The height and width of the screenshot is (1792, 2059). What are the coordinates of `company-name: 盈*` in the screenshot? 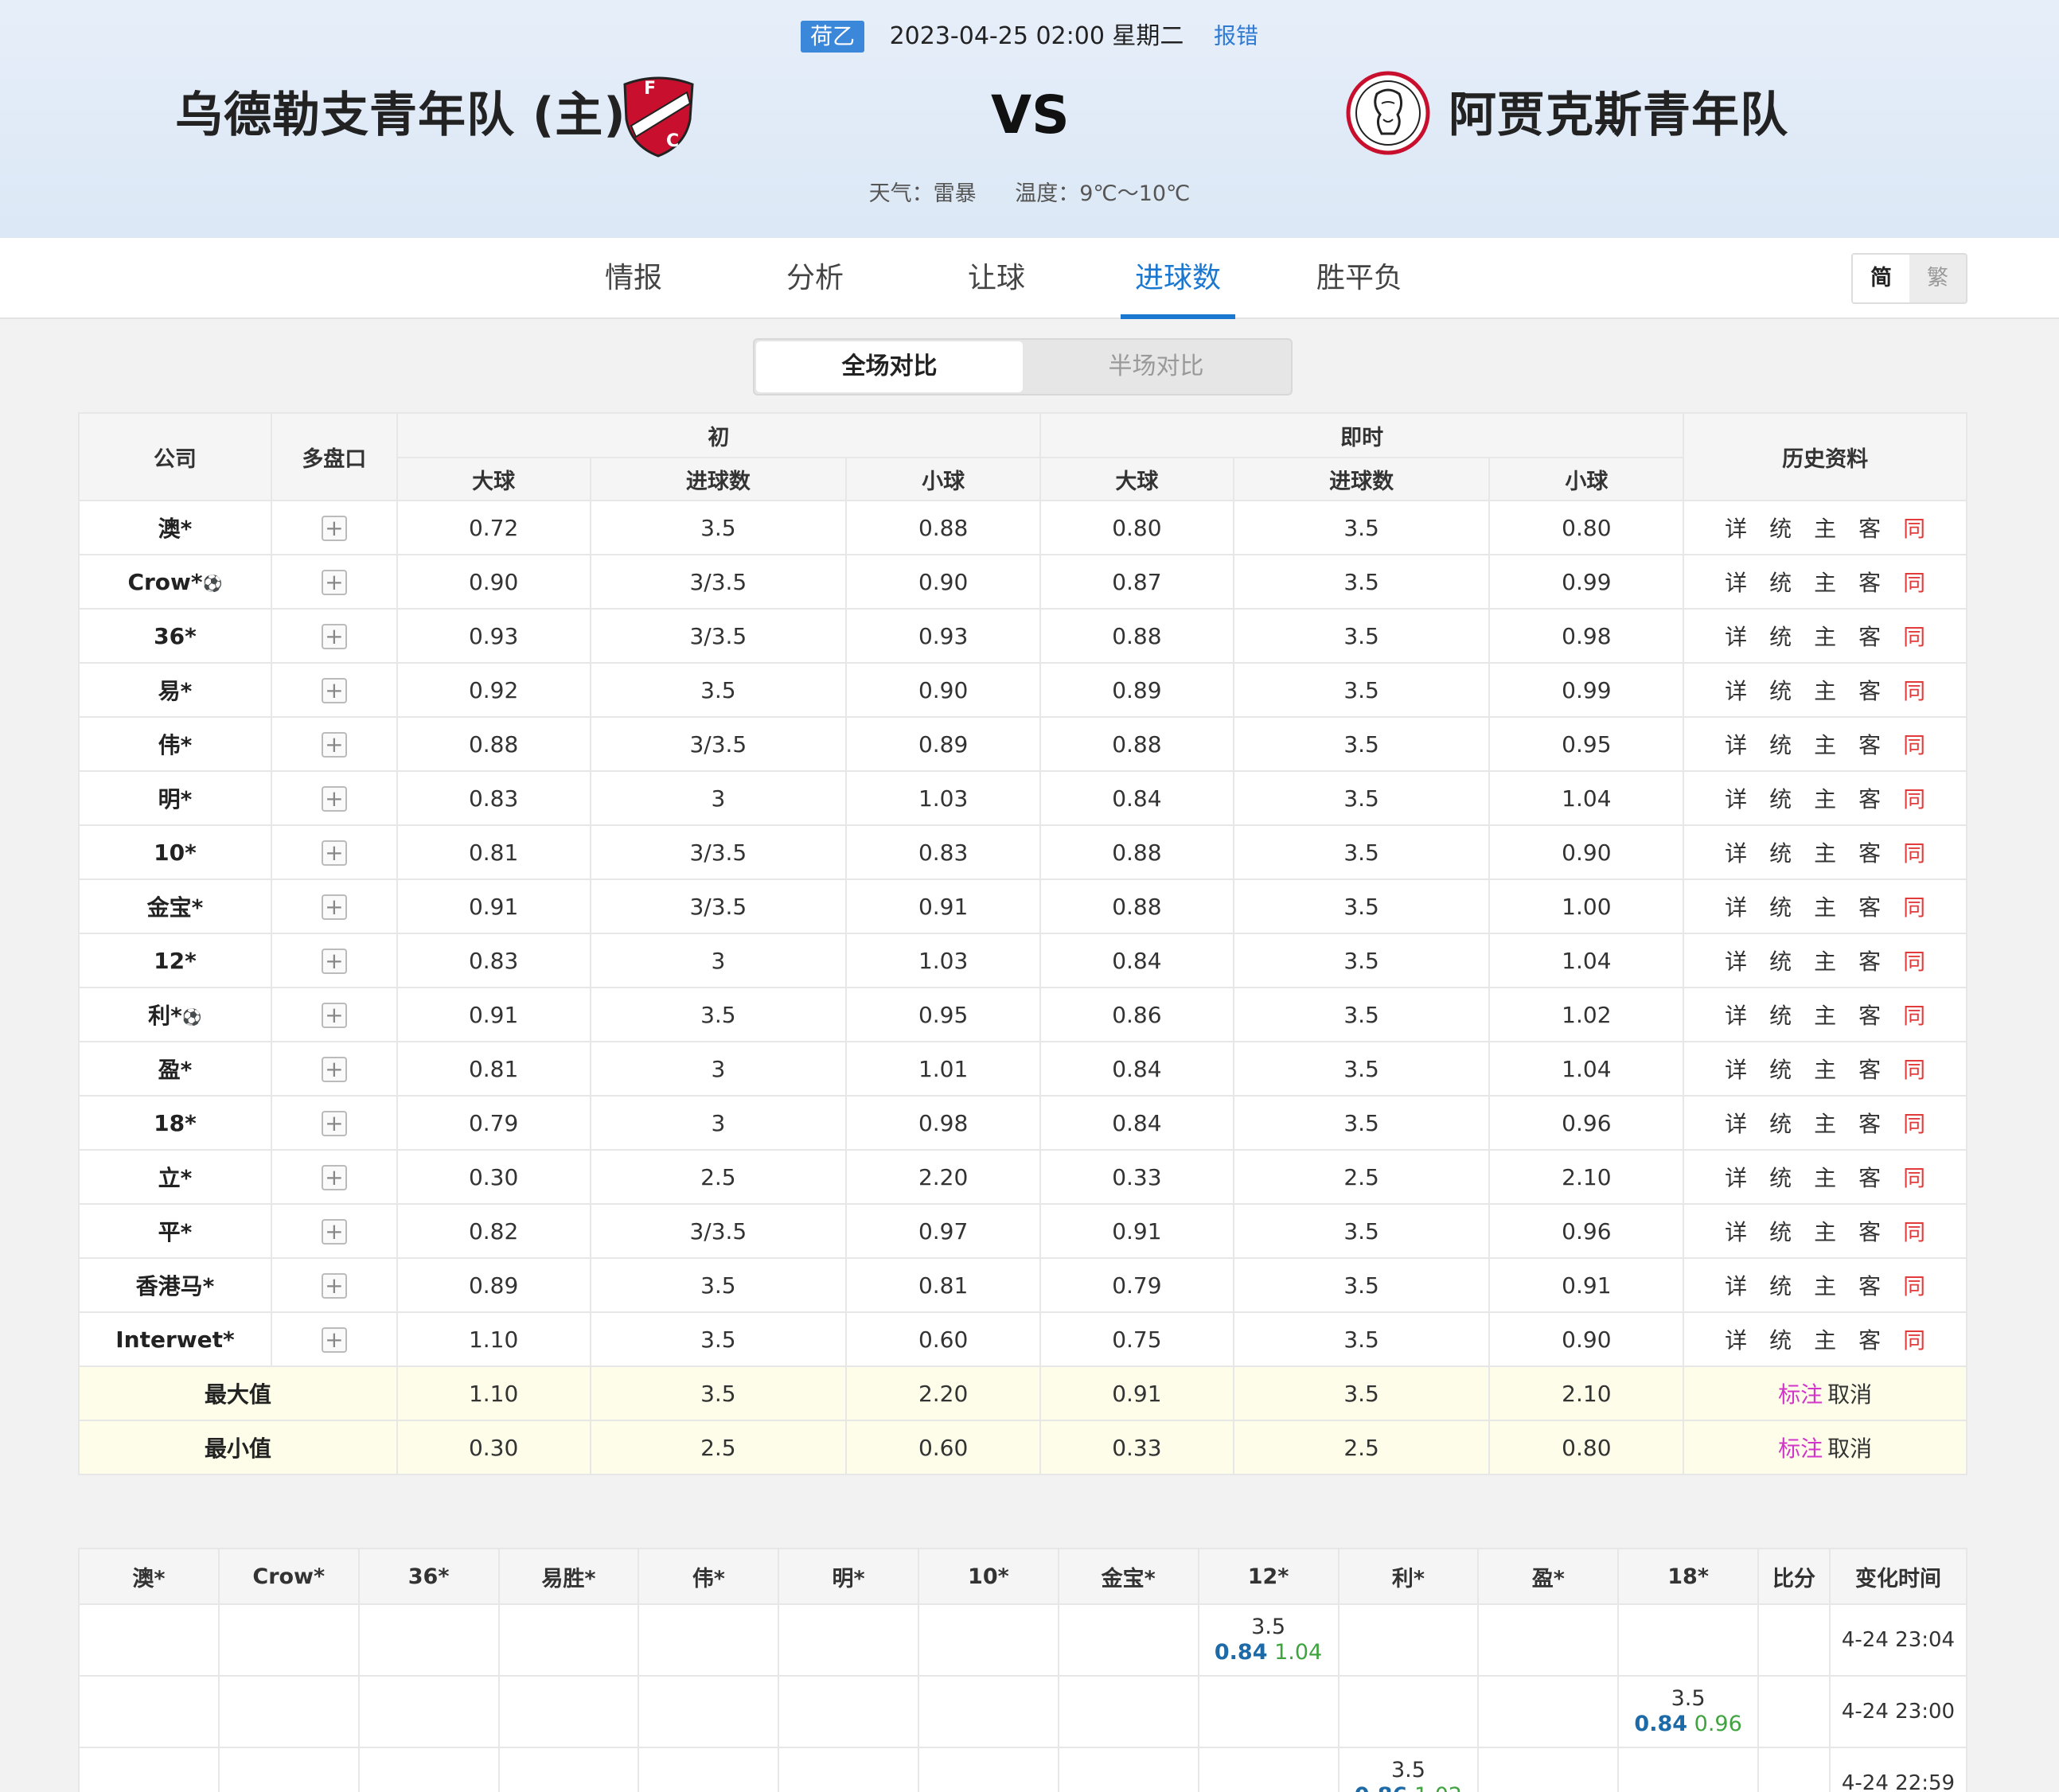 It's located at (176, 1070).